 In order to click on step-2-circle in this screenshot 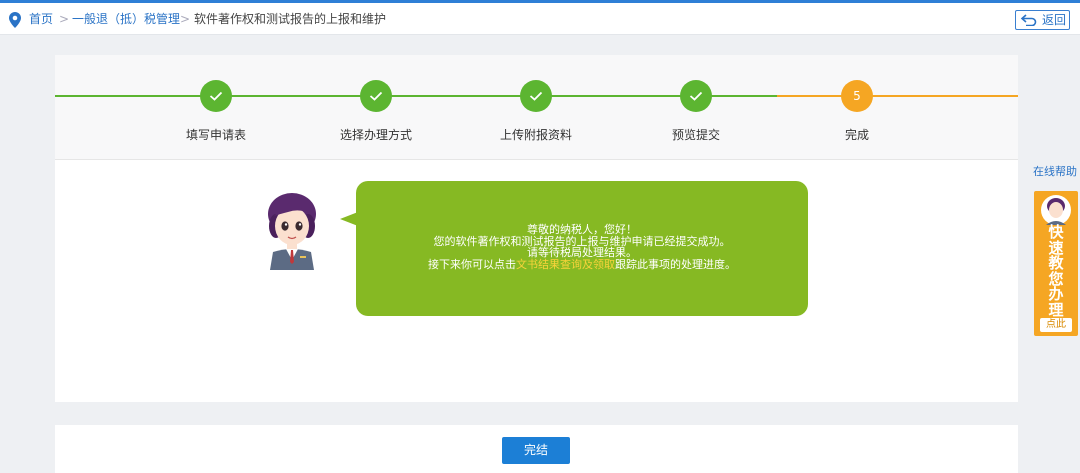, I will do `click(376, 96)`.